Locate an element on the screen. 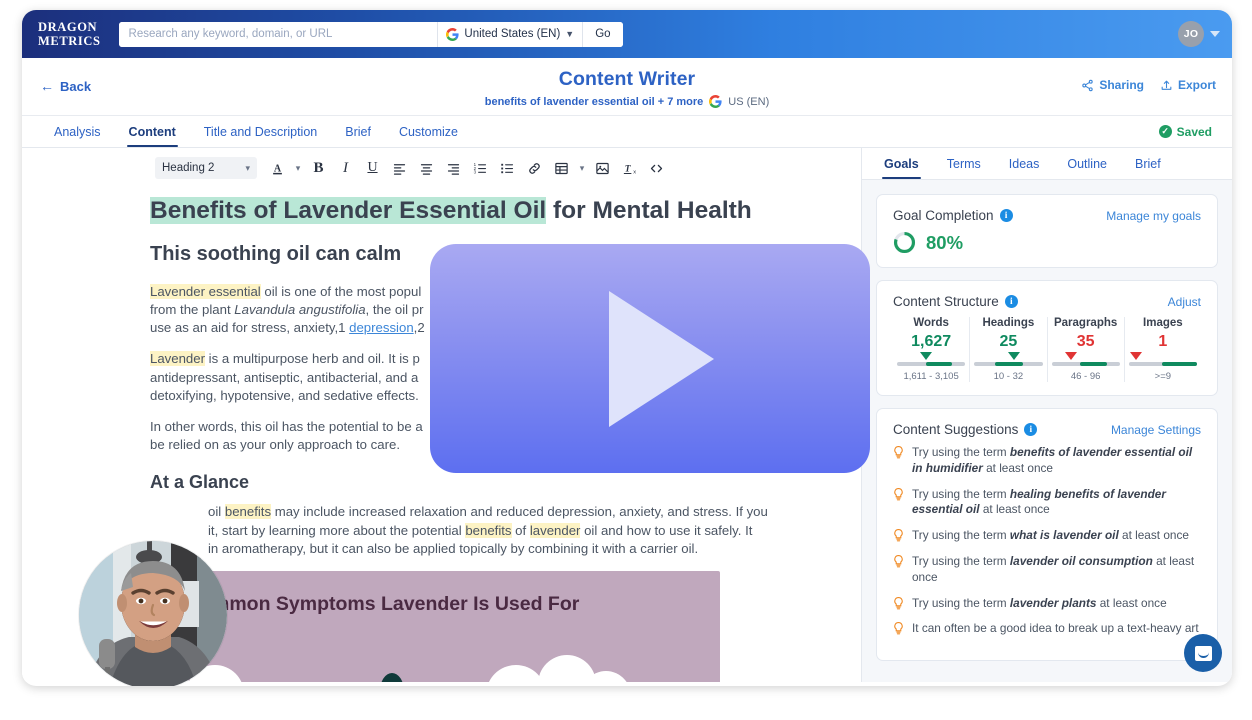  doc-image-block: Common Symptoms Lavender Is Used For is located at coordinates (435, 626).